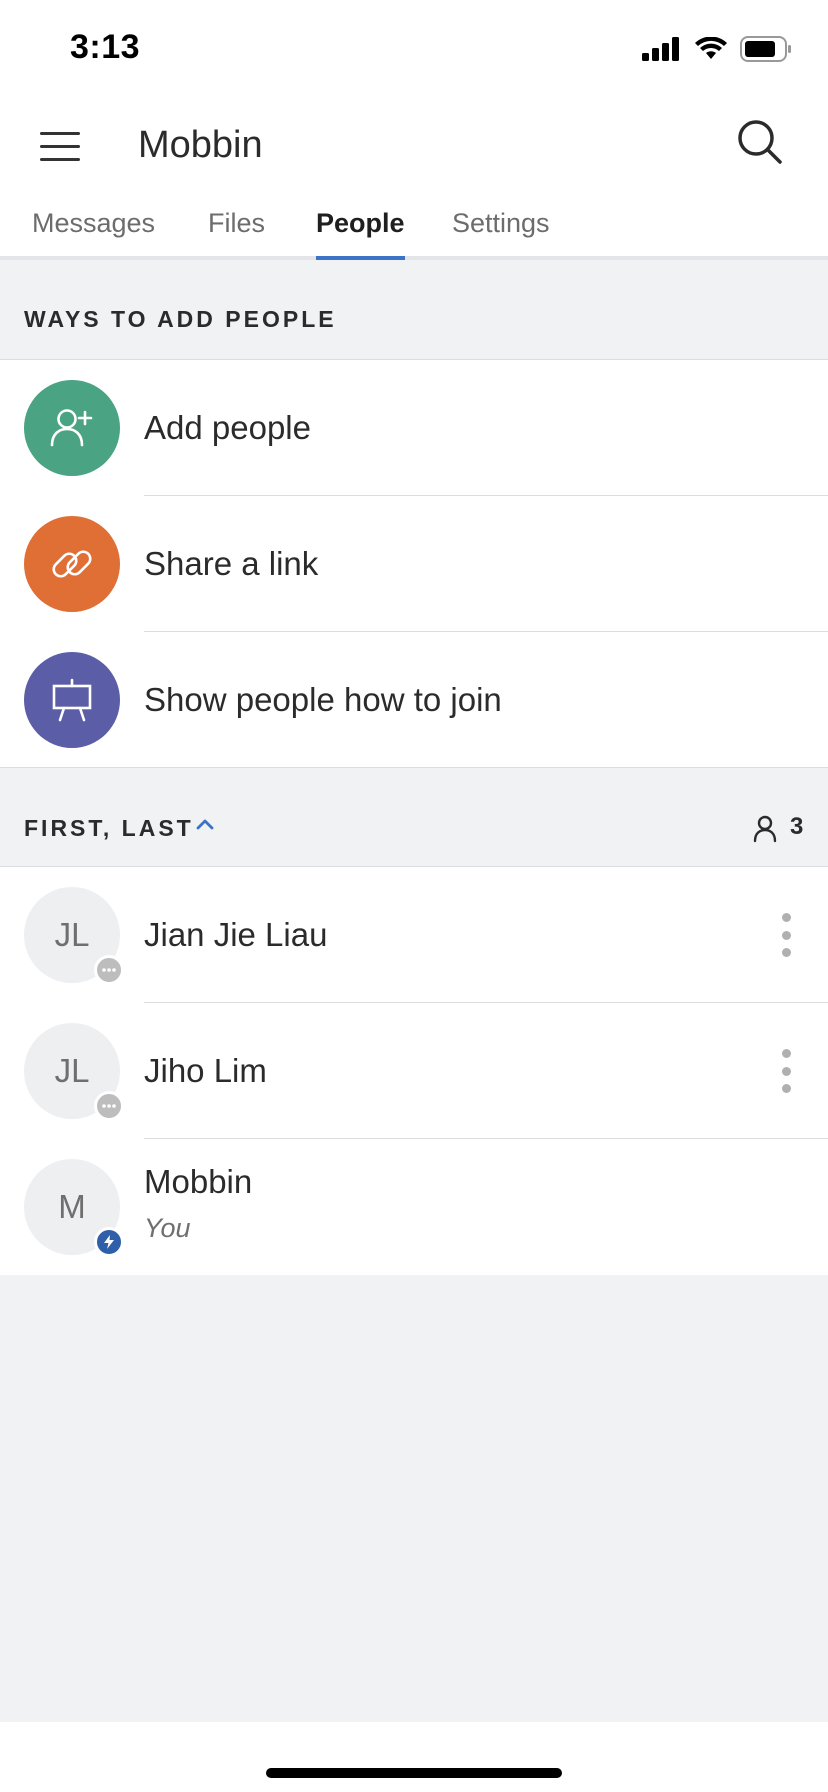 Image resolution: width=828 pixels, height=1792 pixels. What do you see at coordinates (236, 229) in the screenshot?
I see `tab-files: Files` at bounding box center [236, 229].